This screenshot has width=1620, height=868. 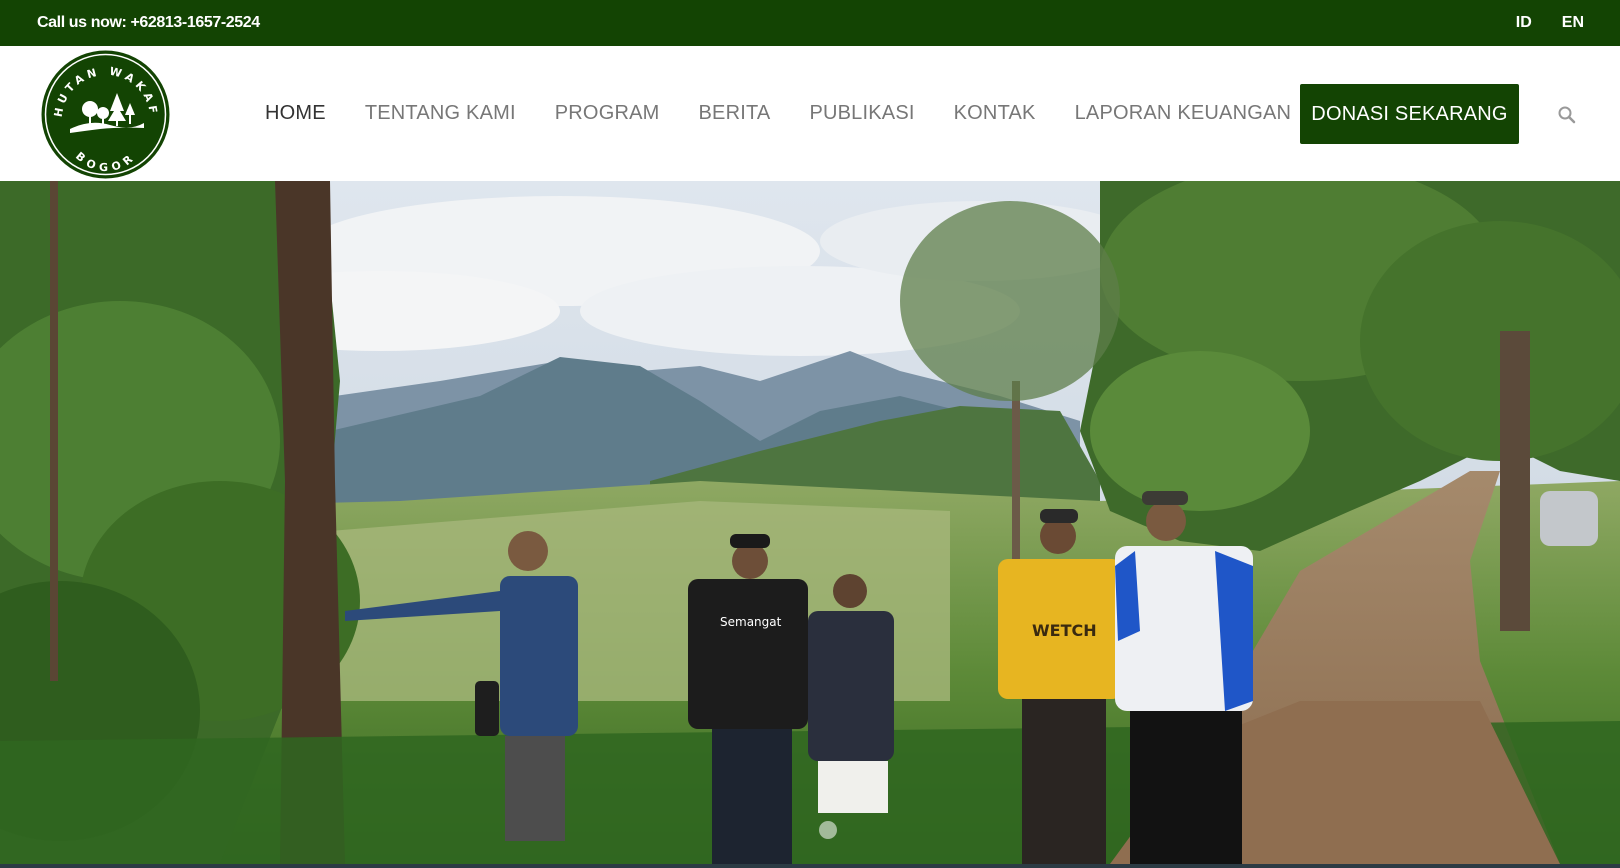 I want to click on nav-tentang-kami: TENTANG KAMI, so click(x=440, y=113).